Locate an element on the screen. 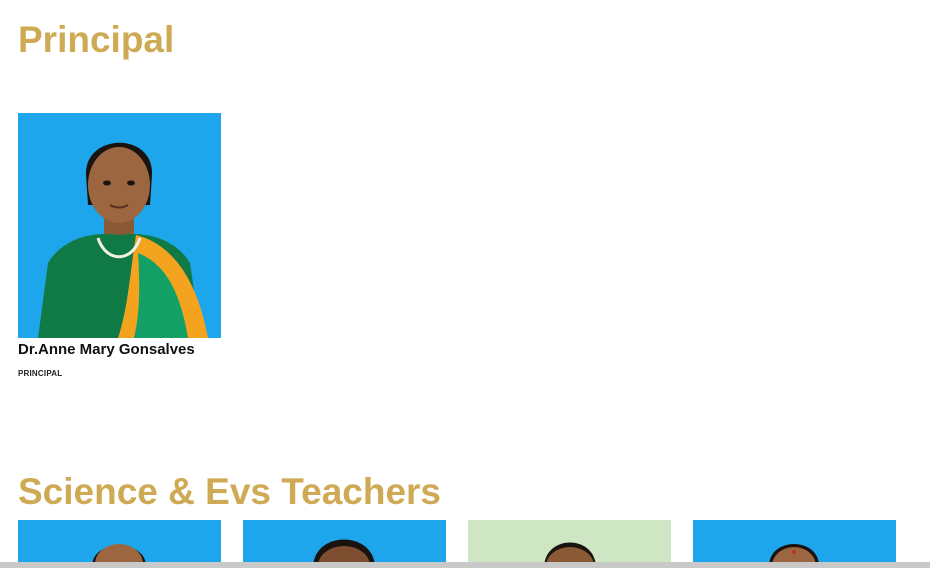  principal-photo is located at coordinates (119, 225).